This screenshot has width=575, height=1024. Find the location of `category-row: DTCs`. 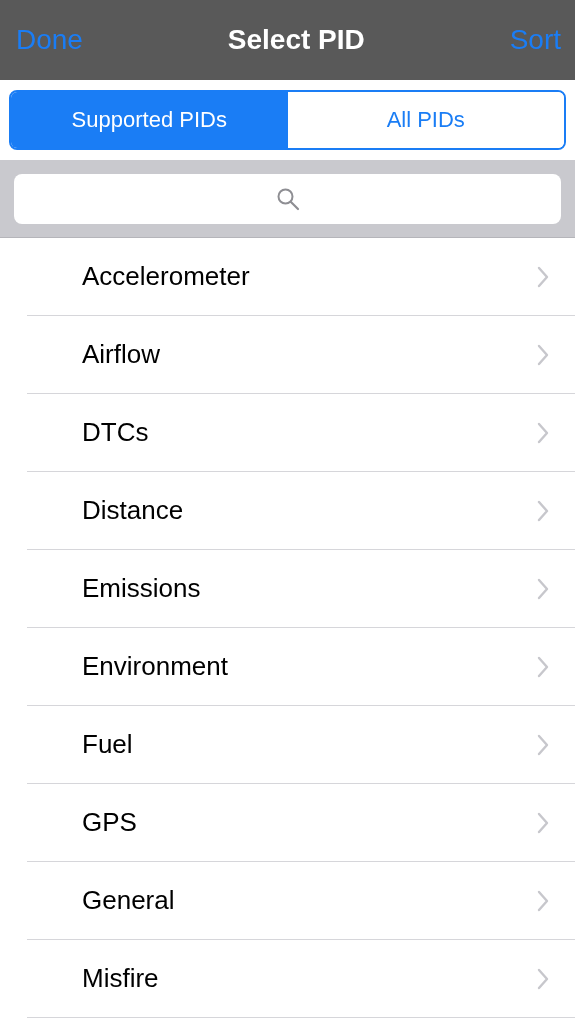

category-row: DTCs is located at coordinates (301, 433).